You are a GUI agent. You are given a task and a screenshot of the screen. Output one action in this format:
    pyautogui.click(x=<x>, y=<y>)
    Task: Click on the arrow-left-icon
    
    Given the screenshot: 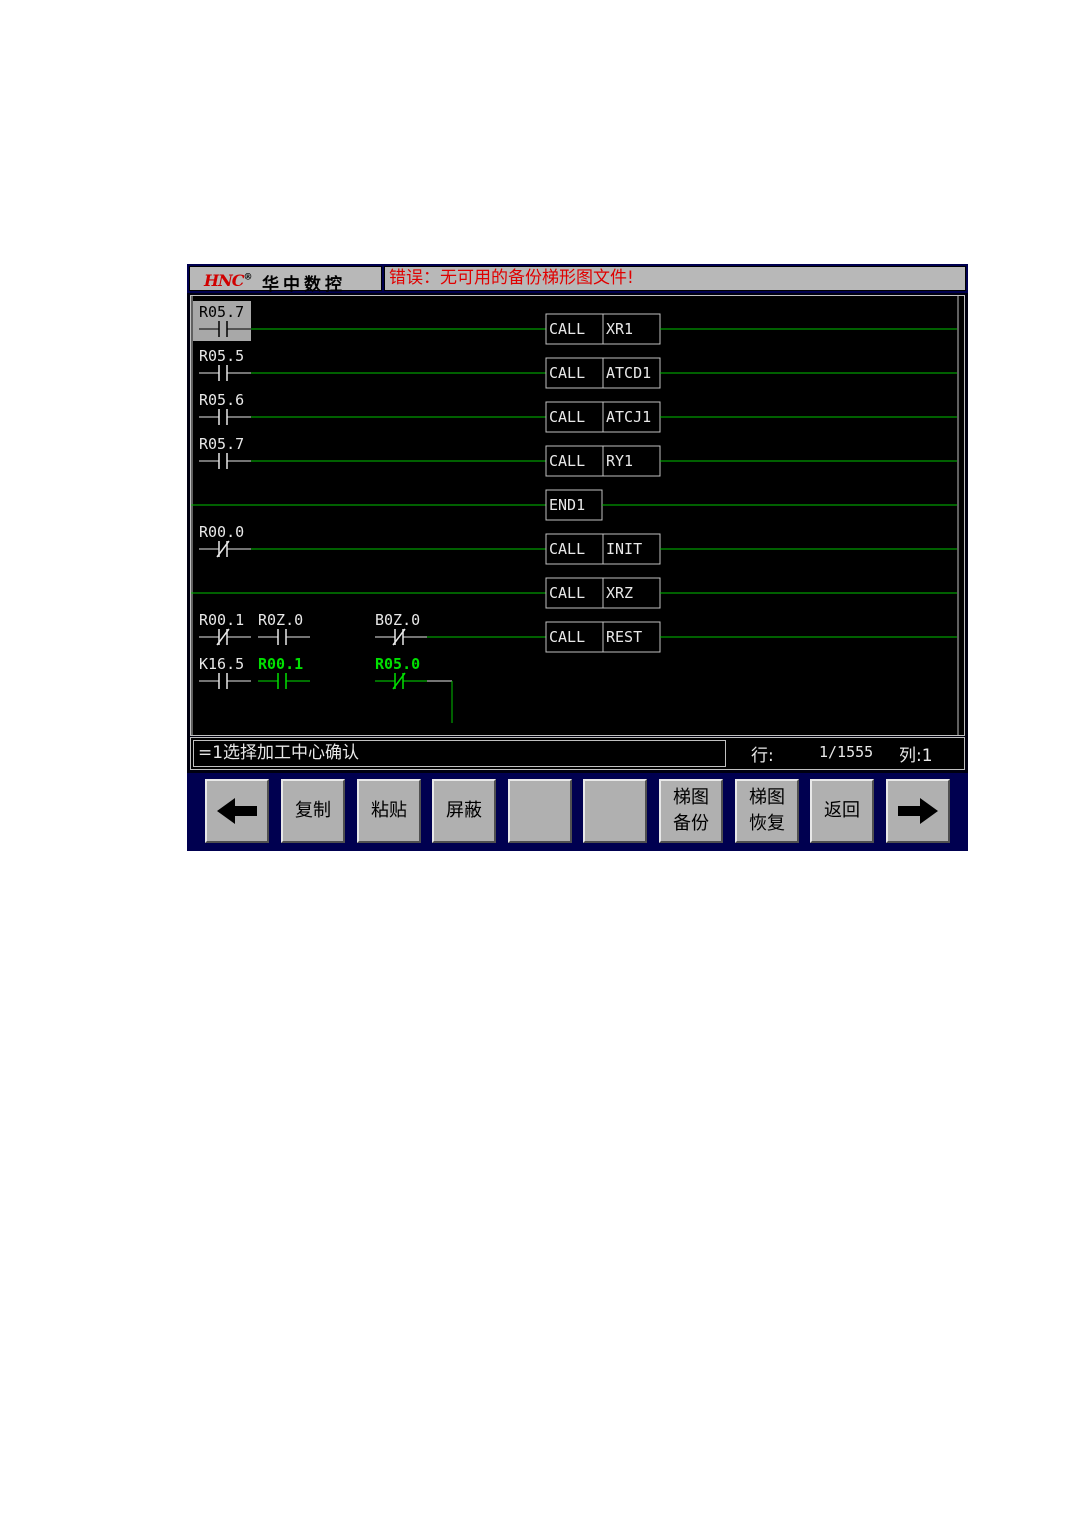 What is the action you would take?
    pyautogui.click(x=237, y=811)
    